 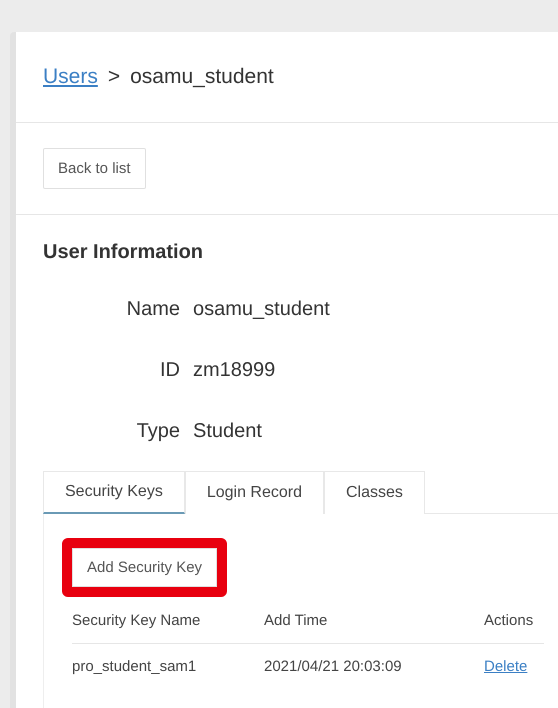 I want to click on tab: Login Record, so click(x=254, y=492).